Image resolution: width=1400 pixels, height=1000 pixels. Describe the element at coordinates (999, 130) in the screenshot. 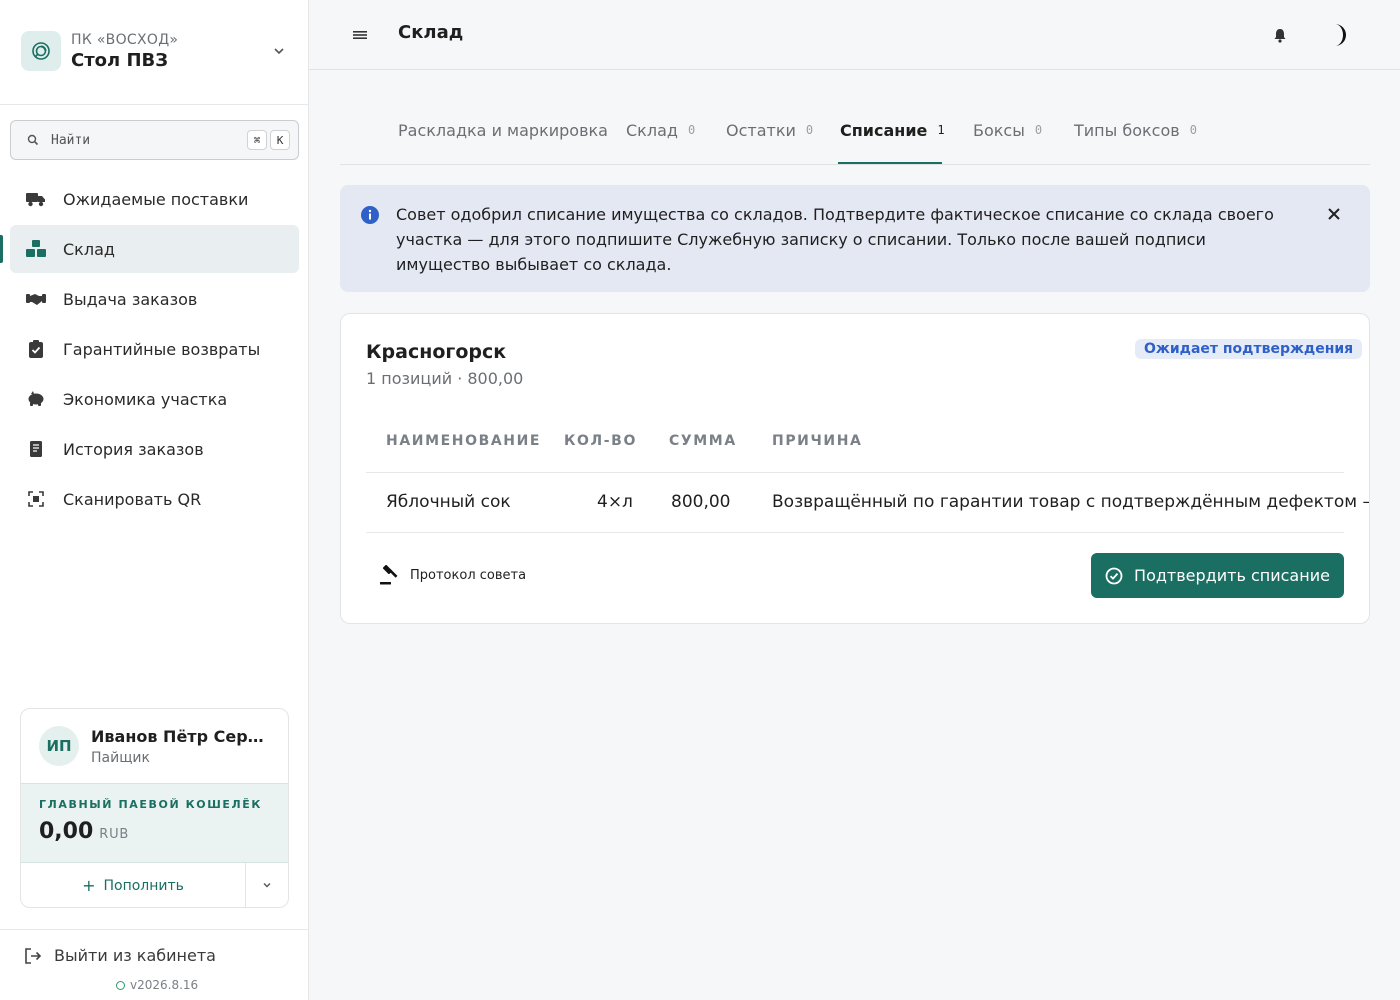

I see `tab-label: Боксы` at that location.